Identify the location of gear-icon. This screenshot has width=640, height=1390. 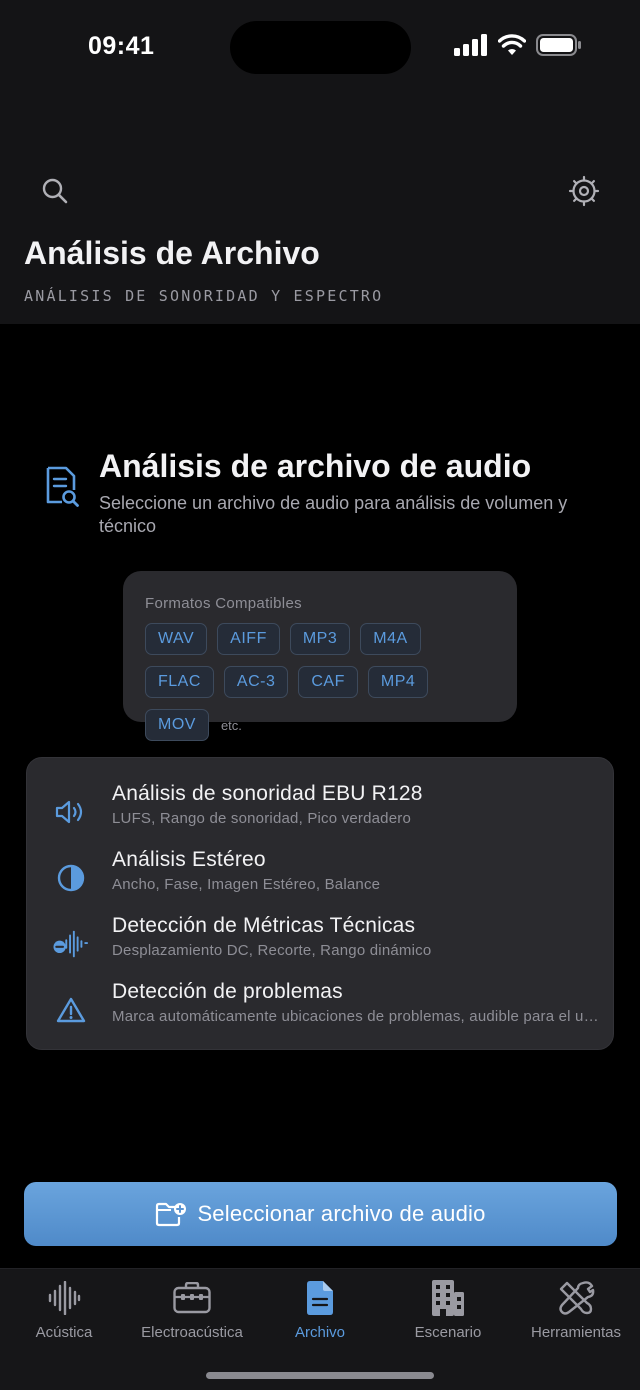
(584, 191).